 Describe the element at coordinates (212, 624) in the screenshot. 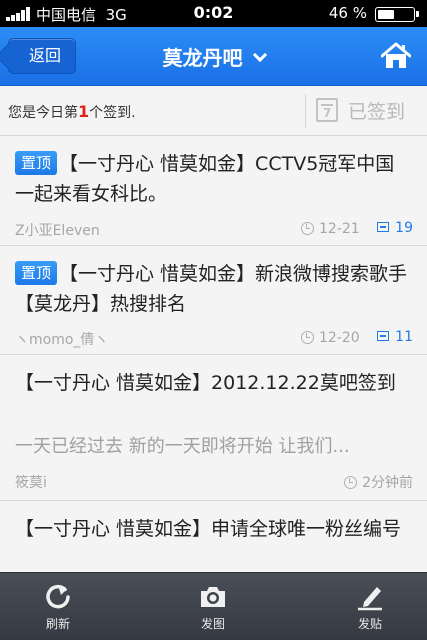

I see `post-image-label: 发图` at that location.